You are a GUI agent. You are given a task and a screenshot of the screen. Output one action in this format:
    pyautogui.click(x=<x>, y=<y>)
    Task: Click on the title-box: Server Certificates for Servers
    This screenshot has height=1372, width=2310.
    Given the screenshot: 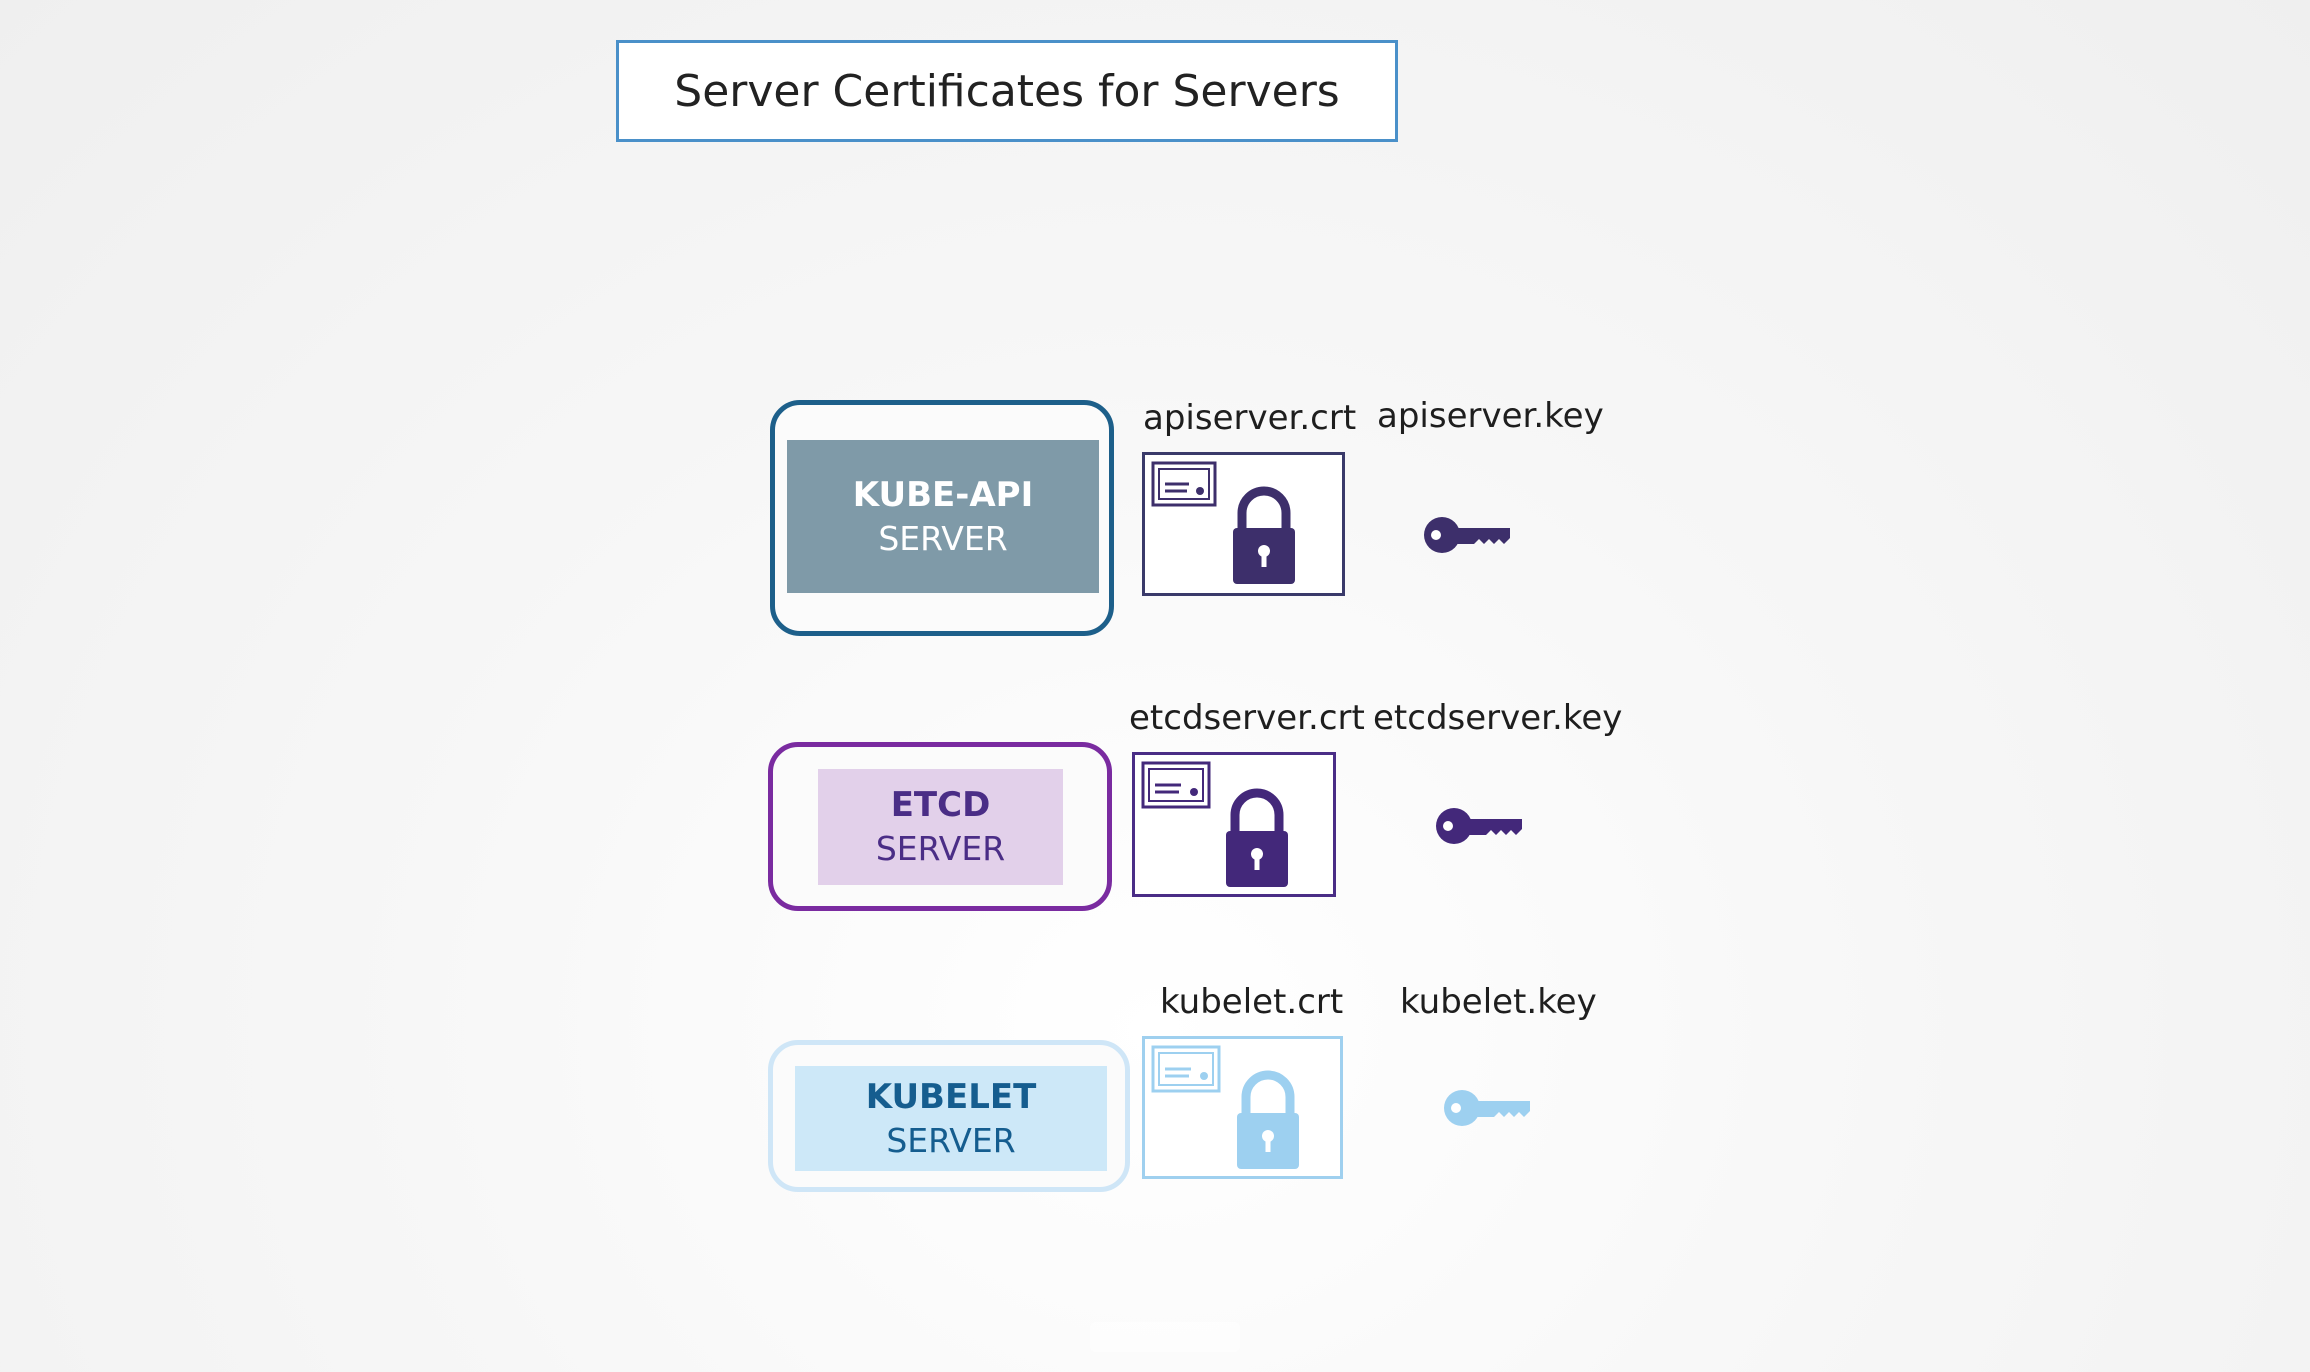 What is the action you would take?
    pyautogui.click(x=1007, y=91)
    